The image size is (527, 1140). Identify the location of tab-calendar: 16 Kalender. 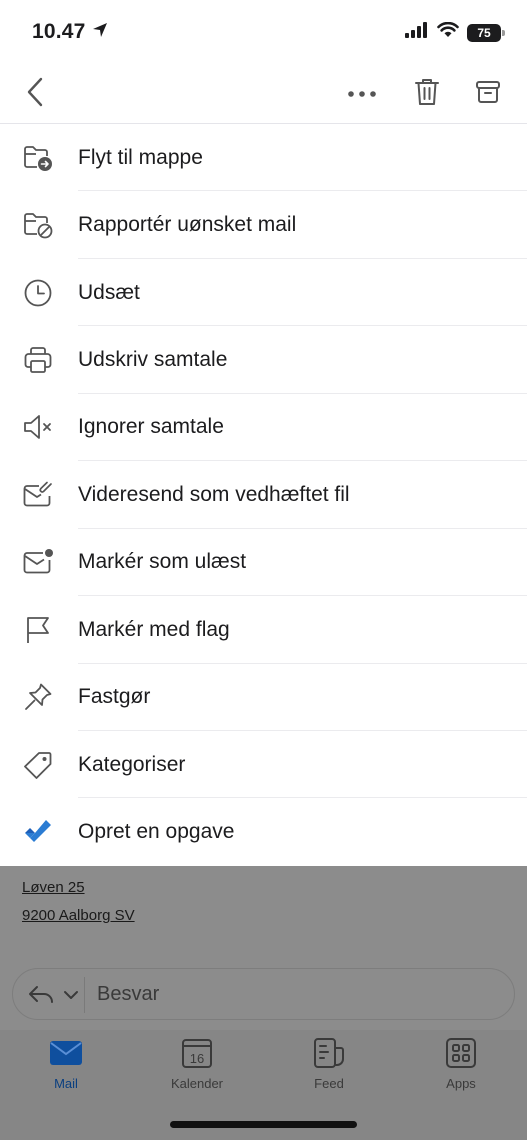
(197, 1068).